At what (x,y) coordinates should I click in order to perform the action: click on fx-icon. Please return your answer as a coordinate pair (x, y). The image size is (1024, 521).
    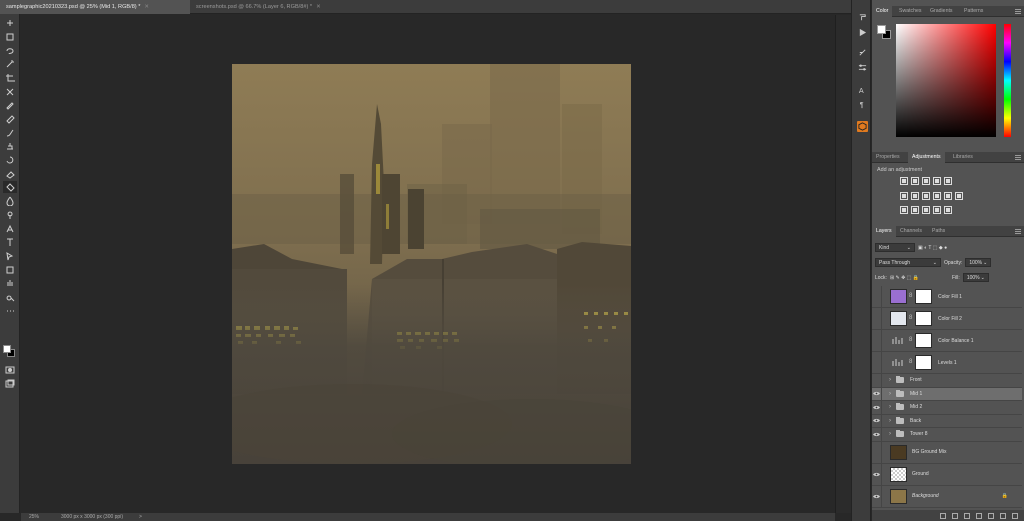
    Looking at the image, I should click on (955, 515).